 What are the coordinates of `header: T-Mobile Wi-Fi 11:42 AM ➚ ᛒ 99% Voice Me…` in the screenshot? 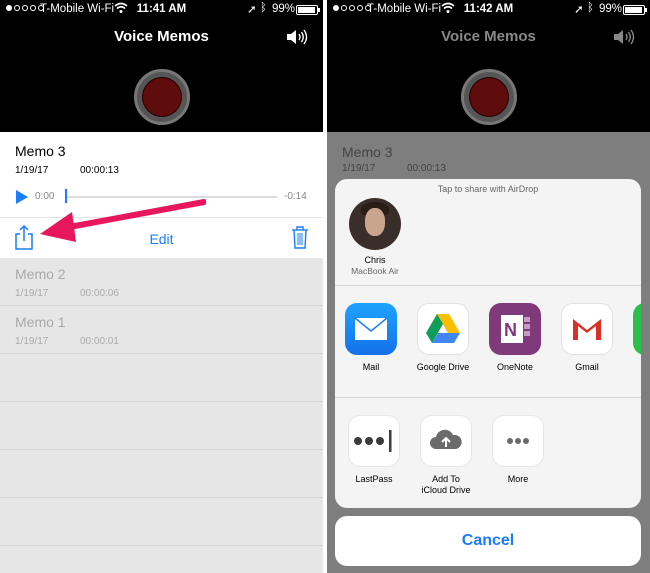 It's located at (488, 66).